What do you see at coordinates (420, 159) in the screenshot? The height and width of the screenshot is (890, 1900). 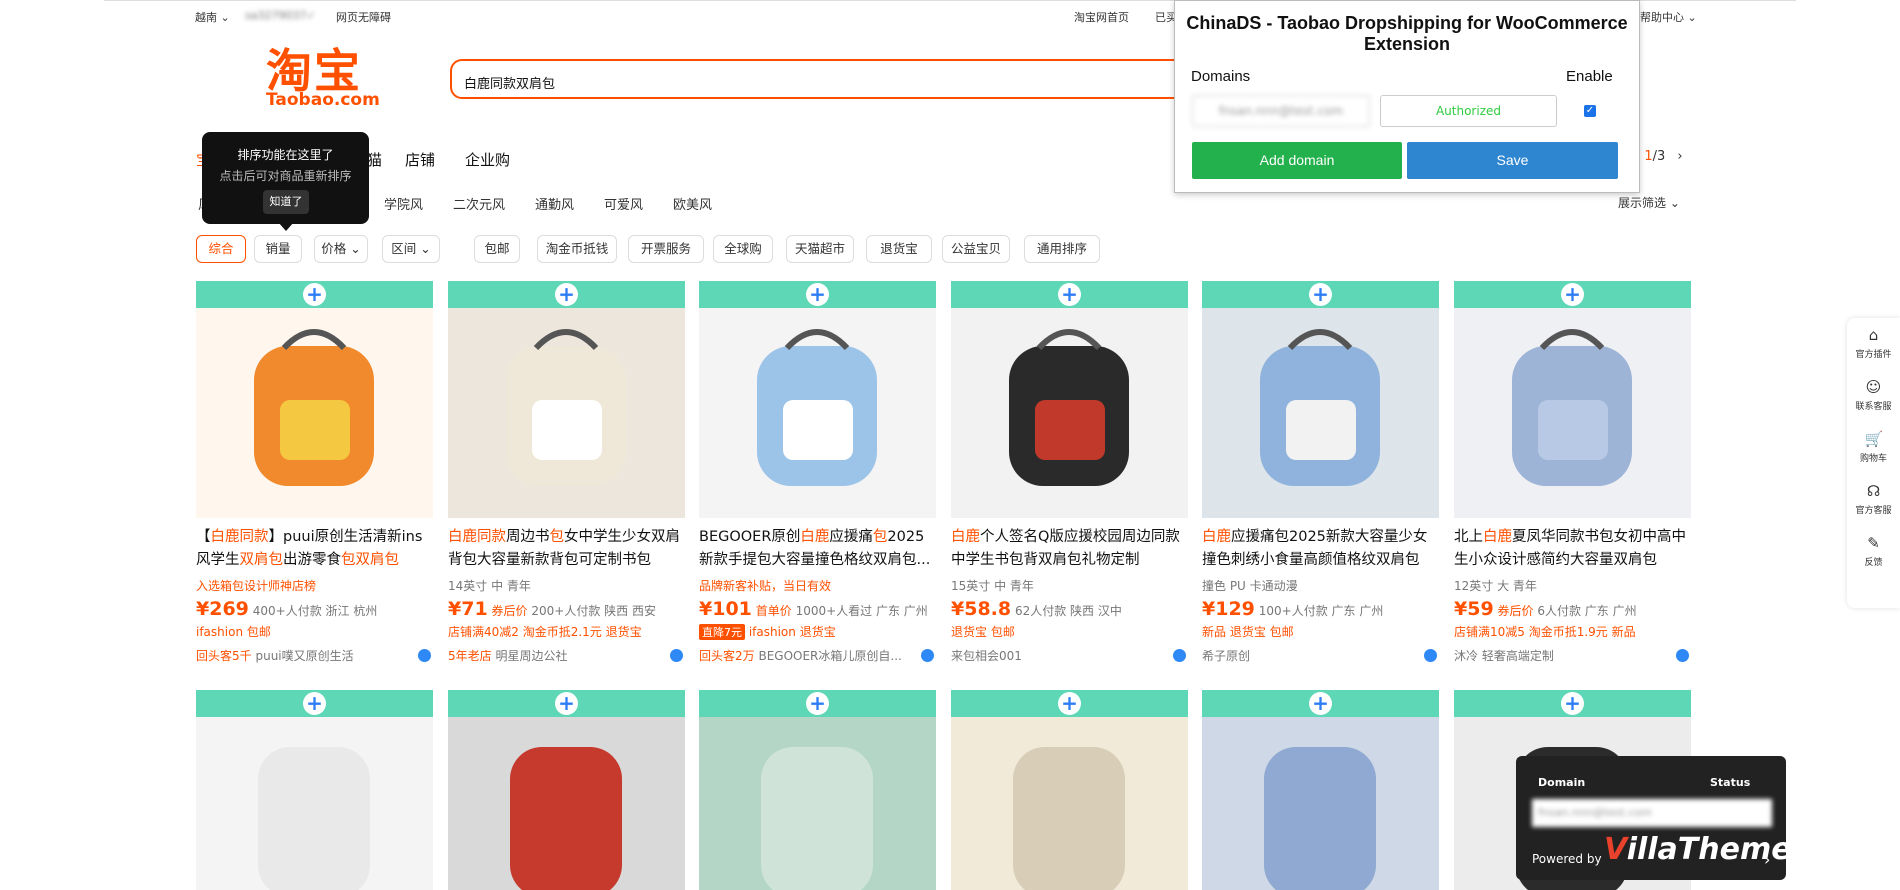 I see `tab-shops: 店铺` at bounding box center [420, 159].